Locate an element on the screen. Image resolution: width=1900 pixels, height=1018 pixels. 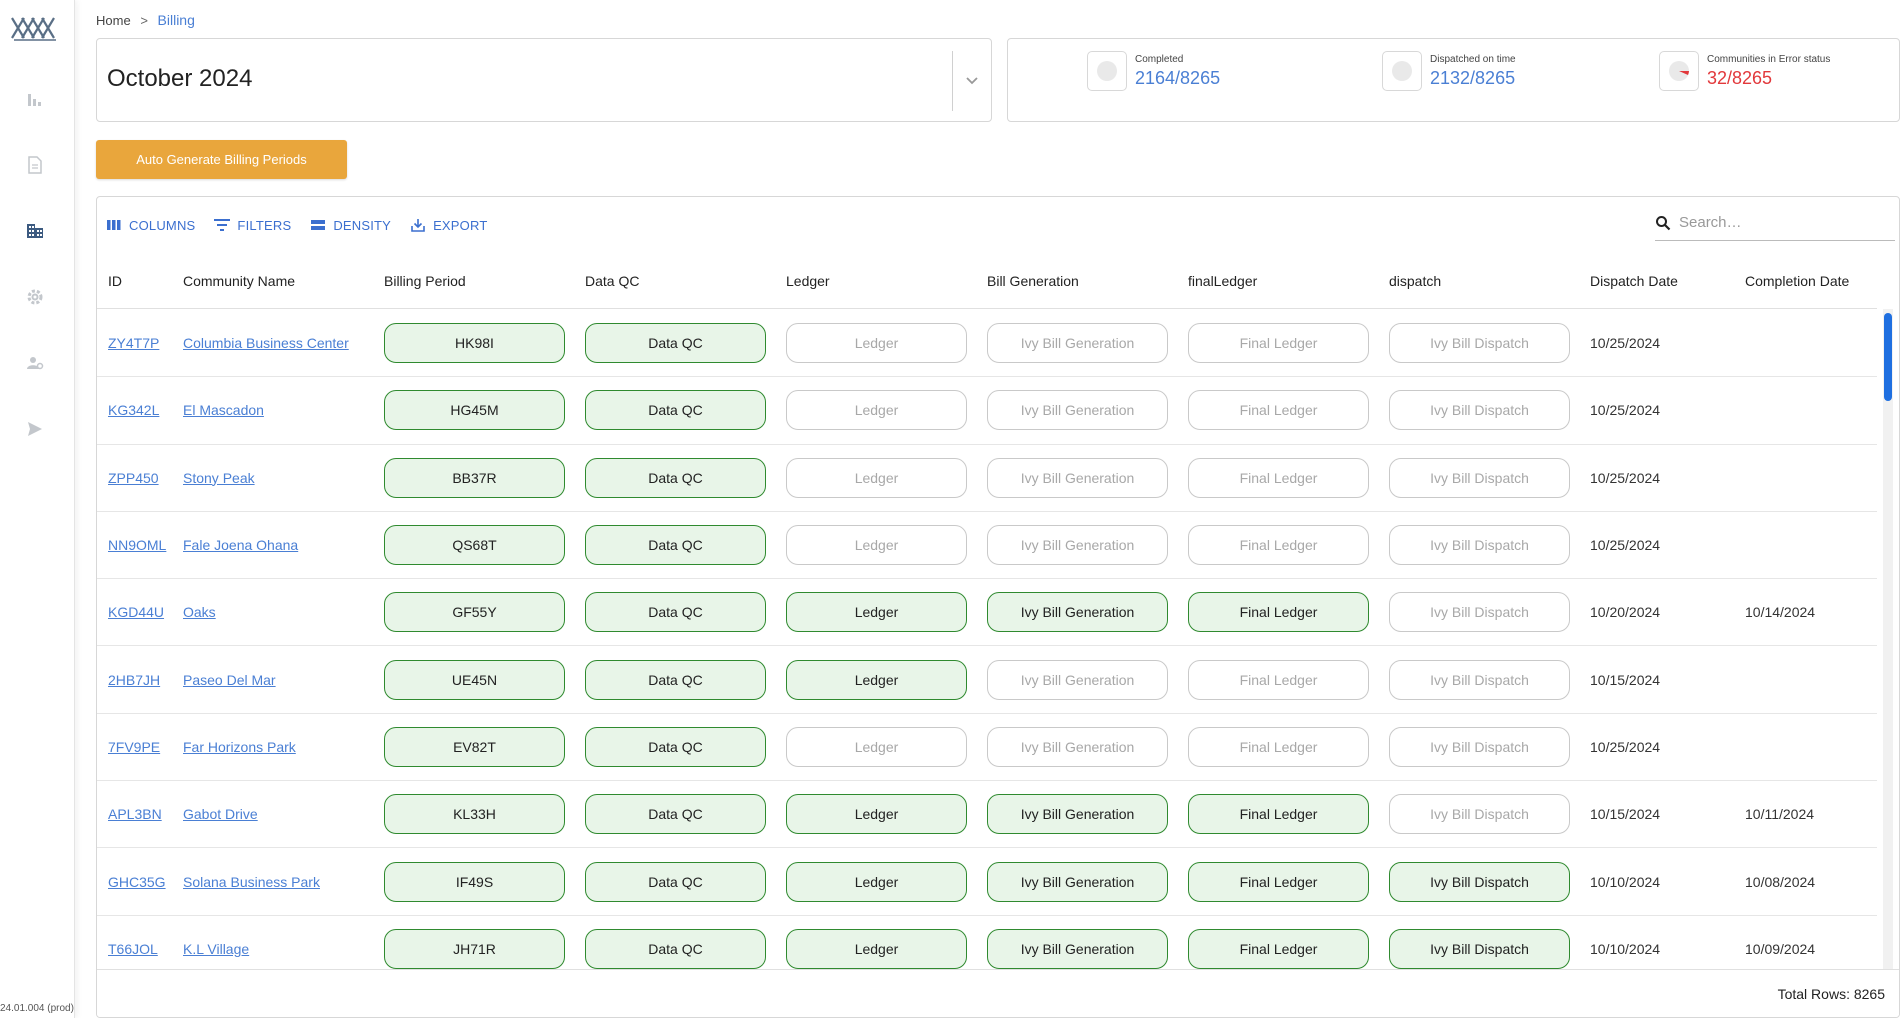
header-id: ID is located at coordinates (115, 281).